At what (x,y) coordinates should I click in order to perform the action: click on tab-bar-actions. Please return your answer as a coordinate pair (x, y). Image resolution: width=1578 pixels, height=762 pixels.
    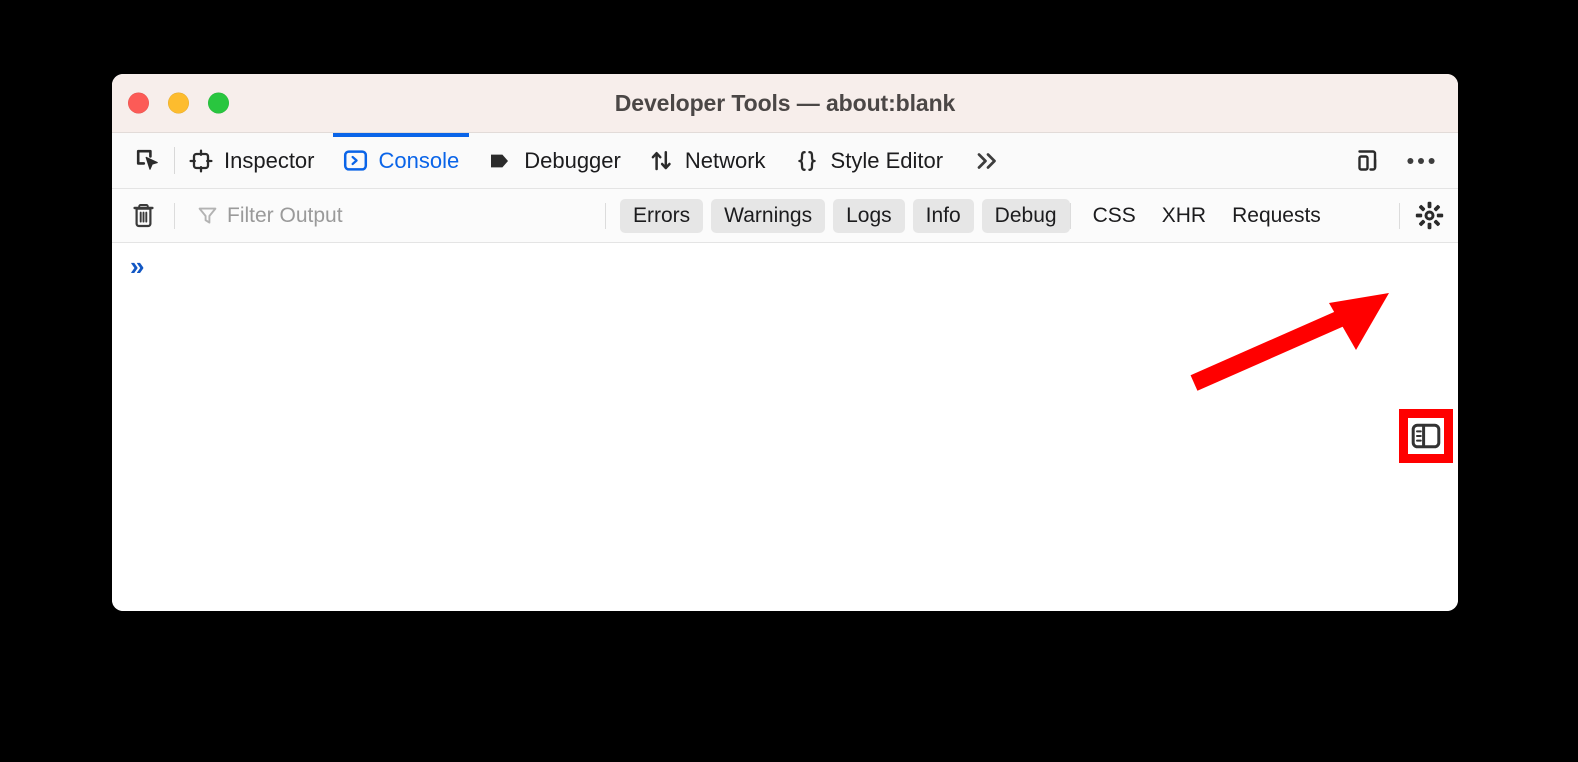
    Looking at the image, I should click on (1401, 160).